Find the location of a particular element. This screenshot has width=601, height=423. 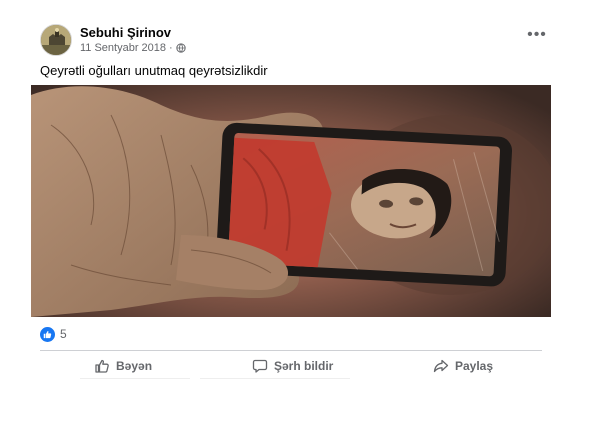

comment-label: Şərh bildir is located at coordinates (304, 366).